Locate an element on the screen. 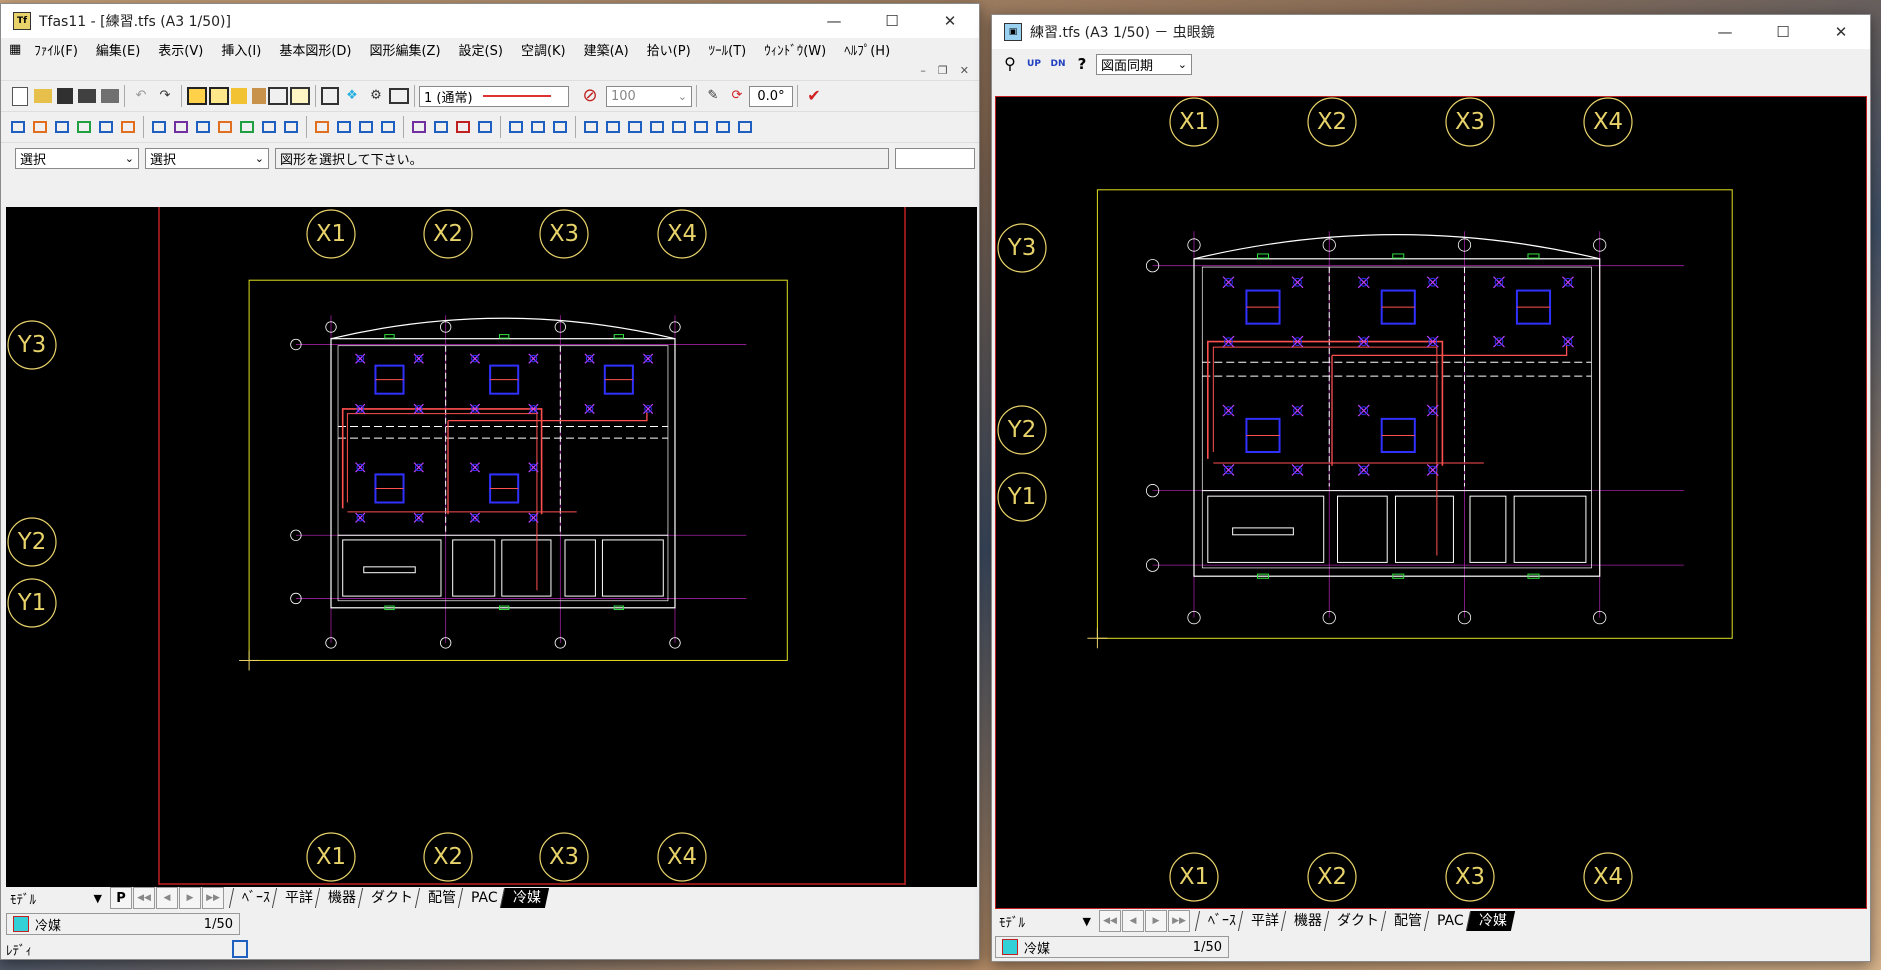 This screenshot has width=1881, height=970. main-tab-2: 平詳 is located at coordinates (296, 898).